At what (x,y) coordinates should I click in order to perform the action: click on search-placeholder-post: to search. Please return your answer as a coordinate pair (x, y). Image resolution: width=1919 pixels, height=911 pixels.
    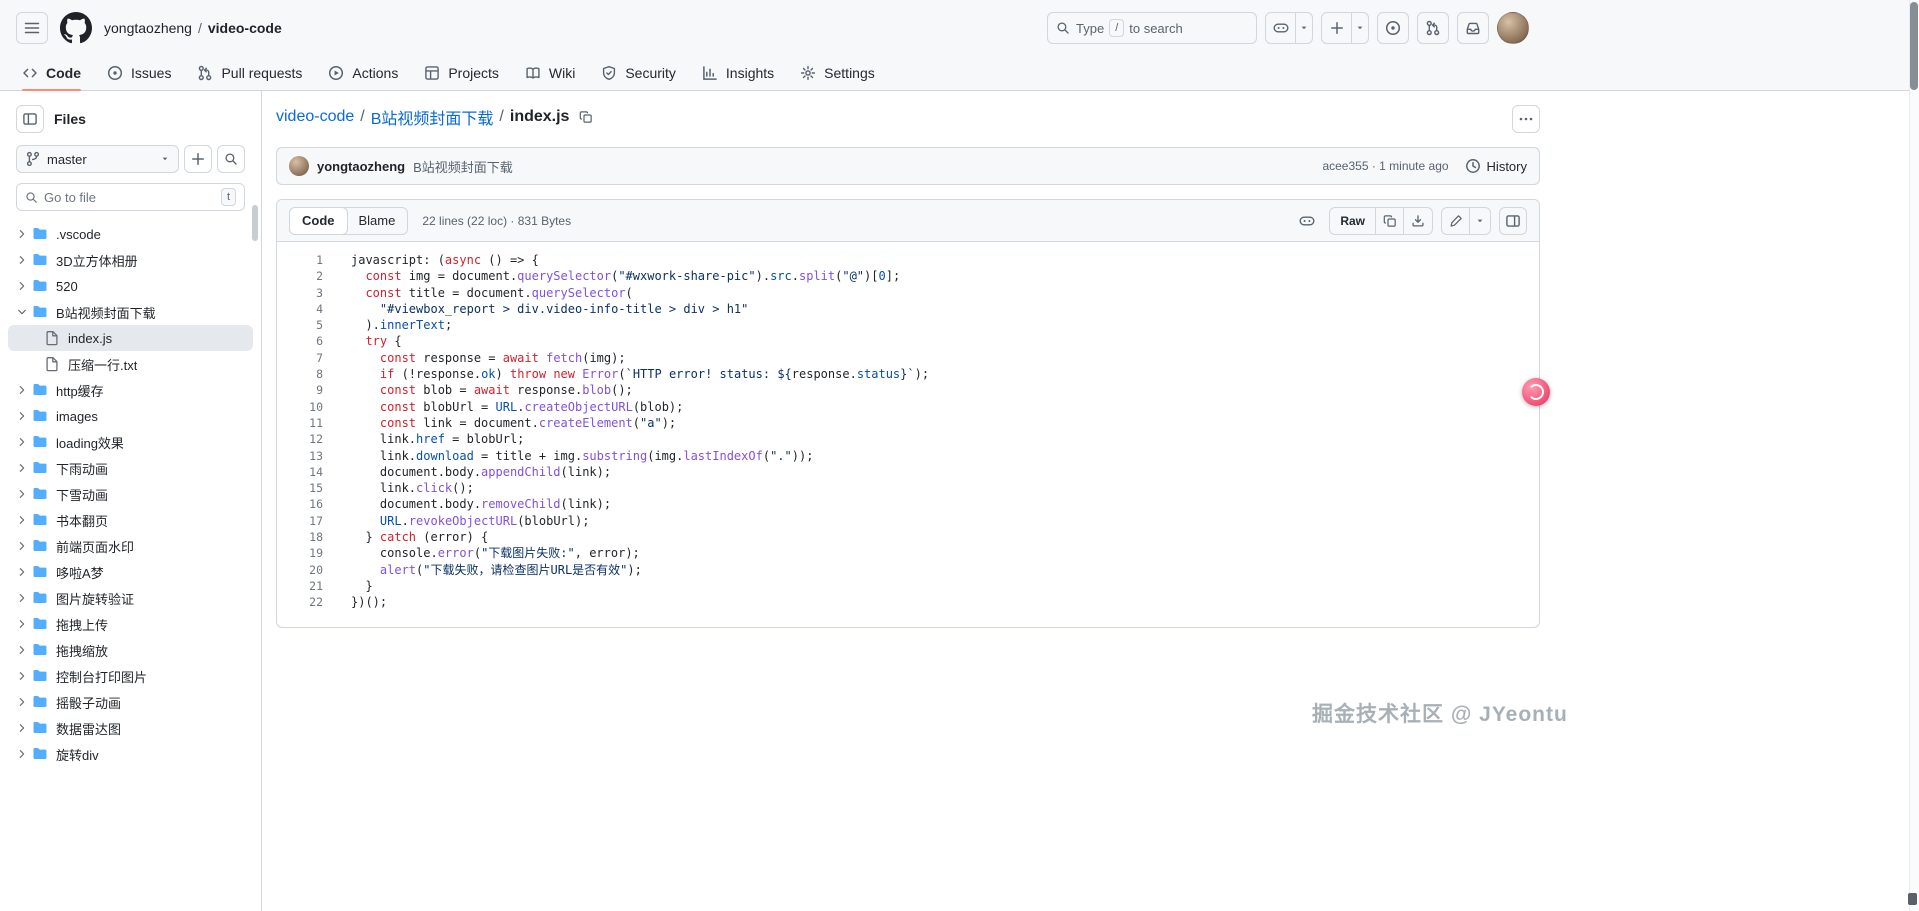
    Looking at the image, I should click on (1156, 28).